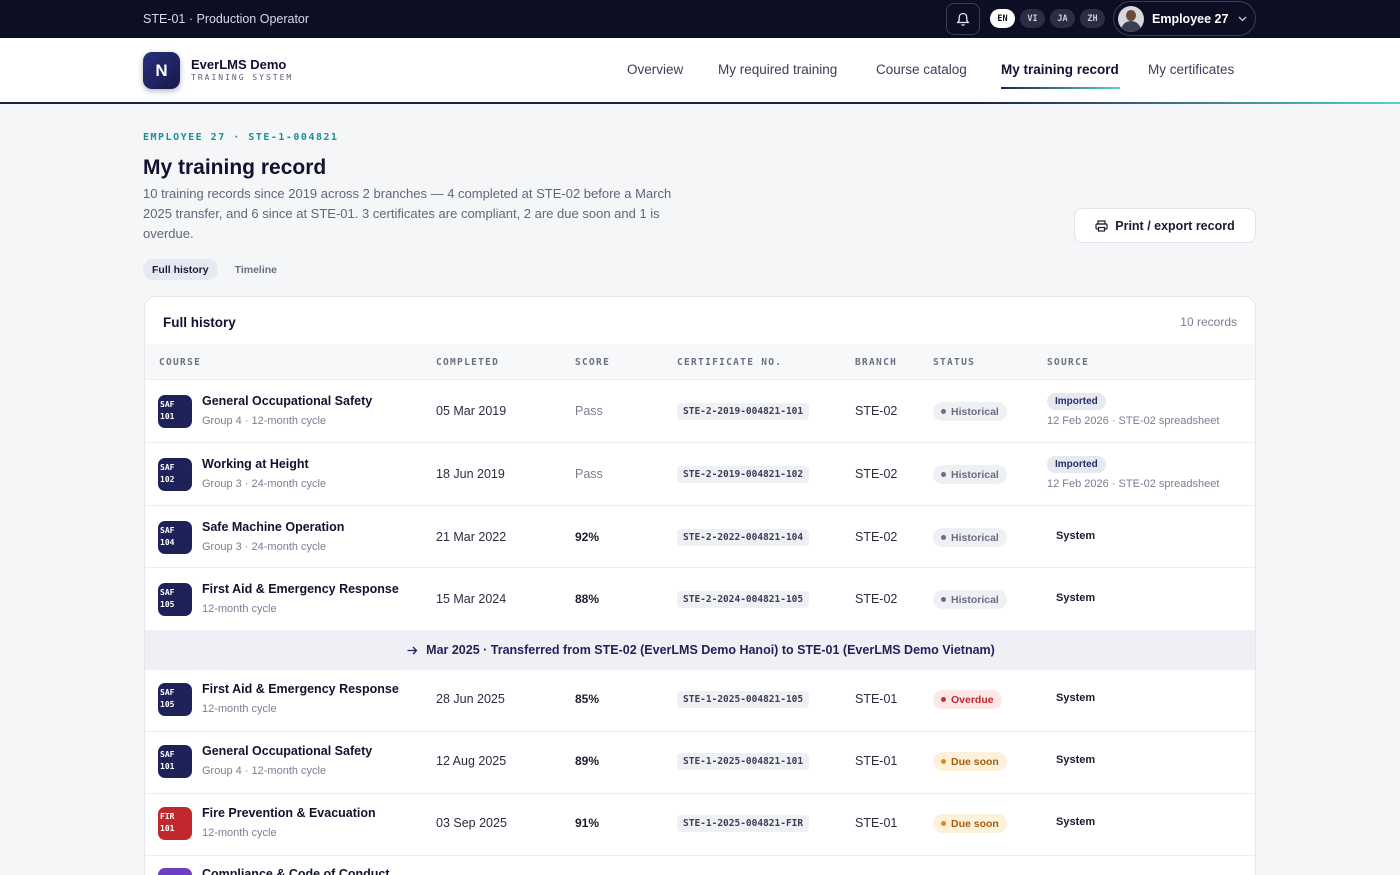 The width and height of the screenshot is (1400, 875). Describe the element at coordinates (1242, 18) in the screenshot. I see `chevron-down-icon` at that location.